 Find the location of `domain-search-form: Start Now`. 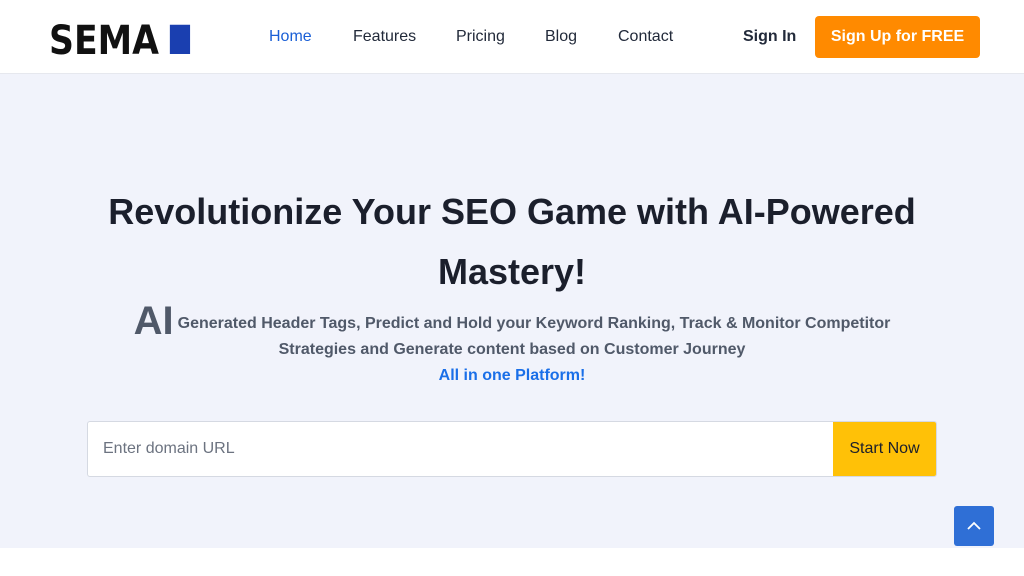

domain-search-form: Start Now is located at coordinates (512, 449).